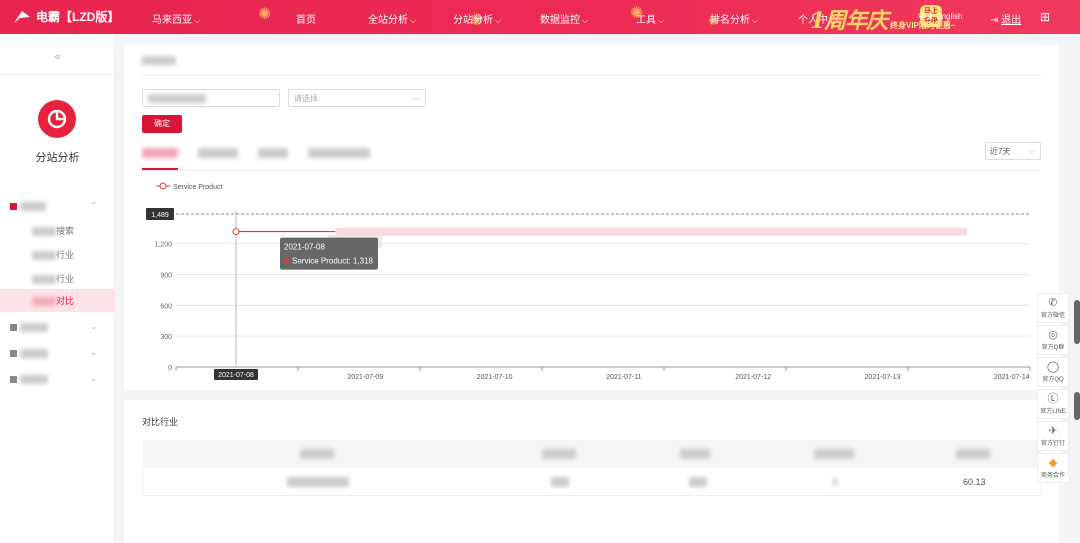 The width and height of the screenshot is (1080, 543). What do you see at coordinates (57, 379) in the screenshot?
I see `sidebar-item-trend: ⌄` at bounding box center [57, 379].